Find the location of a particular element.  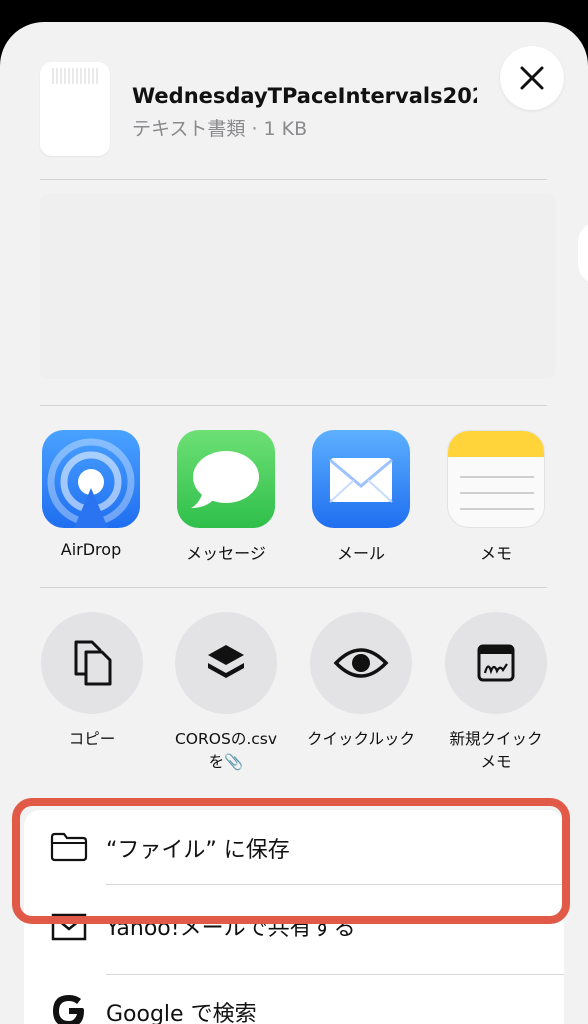

file-meta: テキスト書類 · 1 KB is located at coordinates (220, 129).